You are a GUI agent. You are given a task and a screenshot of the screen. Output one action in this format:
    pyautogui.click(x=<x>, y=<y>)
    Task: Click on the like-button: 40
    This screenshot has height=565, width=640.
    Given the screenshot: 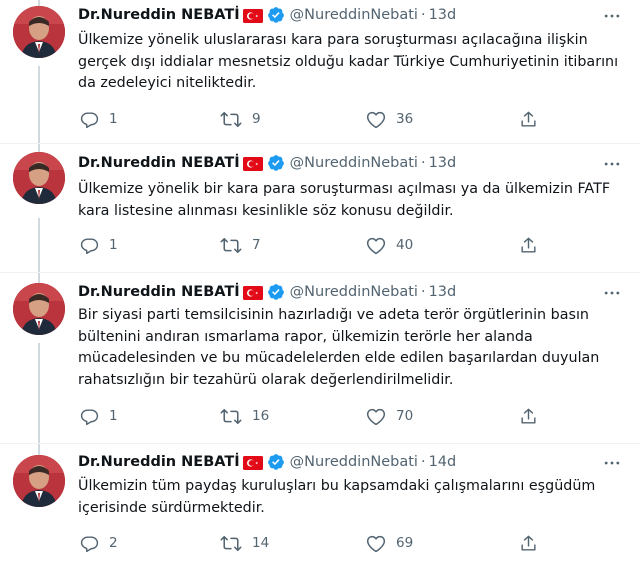 What is the action you would take?
    pyautogui.click(x=389, y=245)
    